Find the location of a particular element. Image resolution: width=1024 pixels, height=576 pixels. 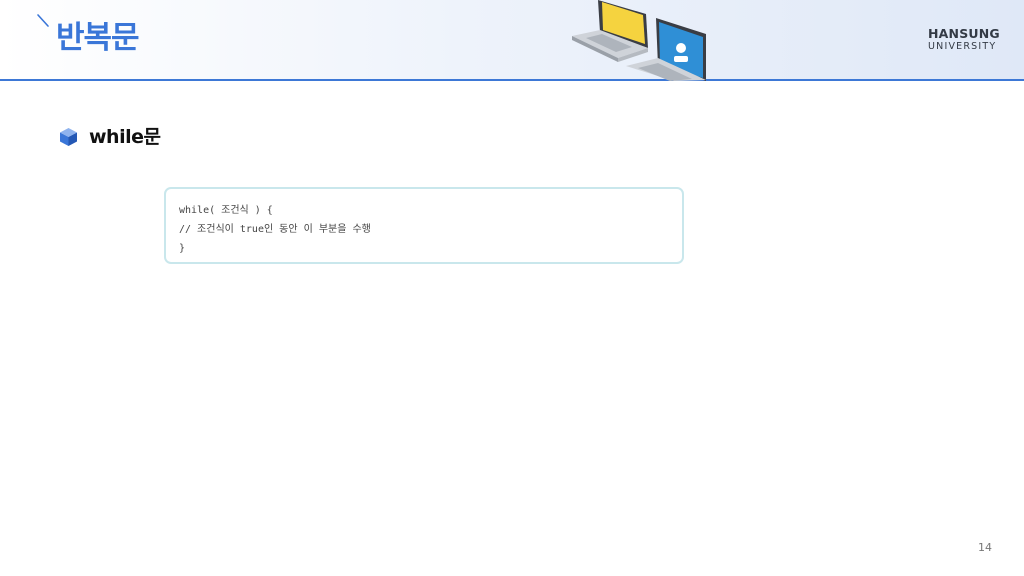

slide-title: 반복문 is located at coordinates (98, 38).